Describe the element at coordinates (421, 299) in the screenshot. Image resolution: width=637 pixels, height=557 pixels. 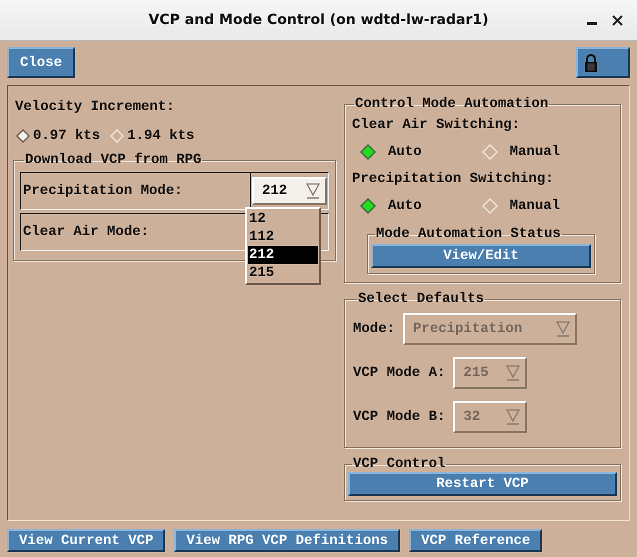
I see `group-title: Select Defaults` at that location.